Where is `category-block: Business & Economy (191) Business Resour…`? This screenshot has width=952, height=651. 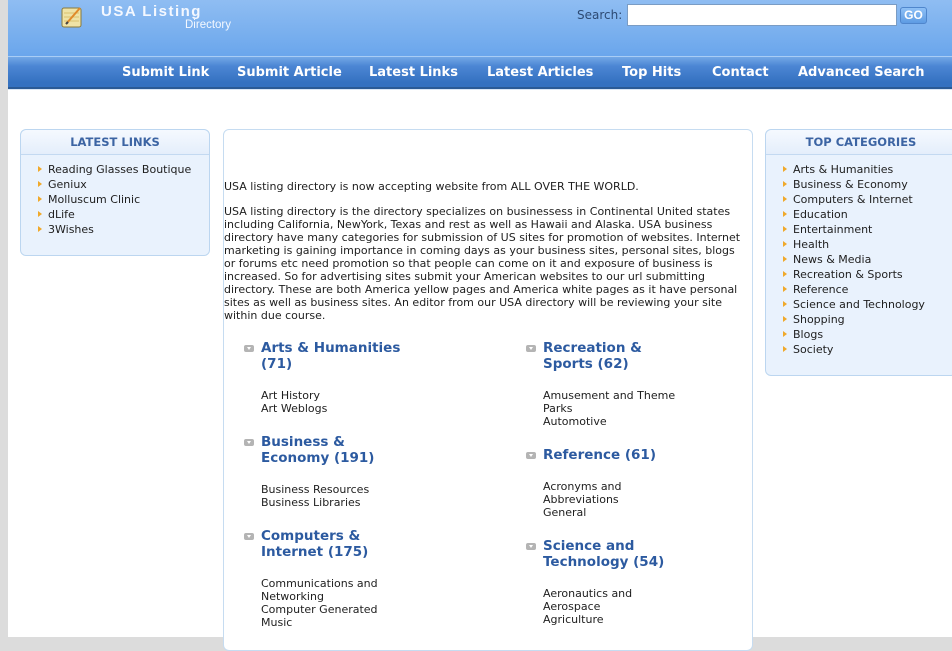
category-block: Business & Economy (191) Business Resour… is located at coordinates (352, 471).